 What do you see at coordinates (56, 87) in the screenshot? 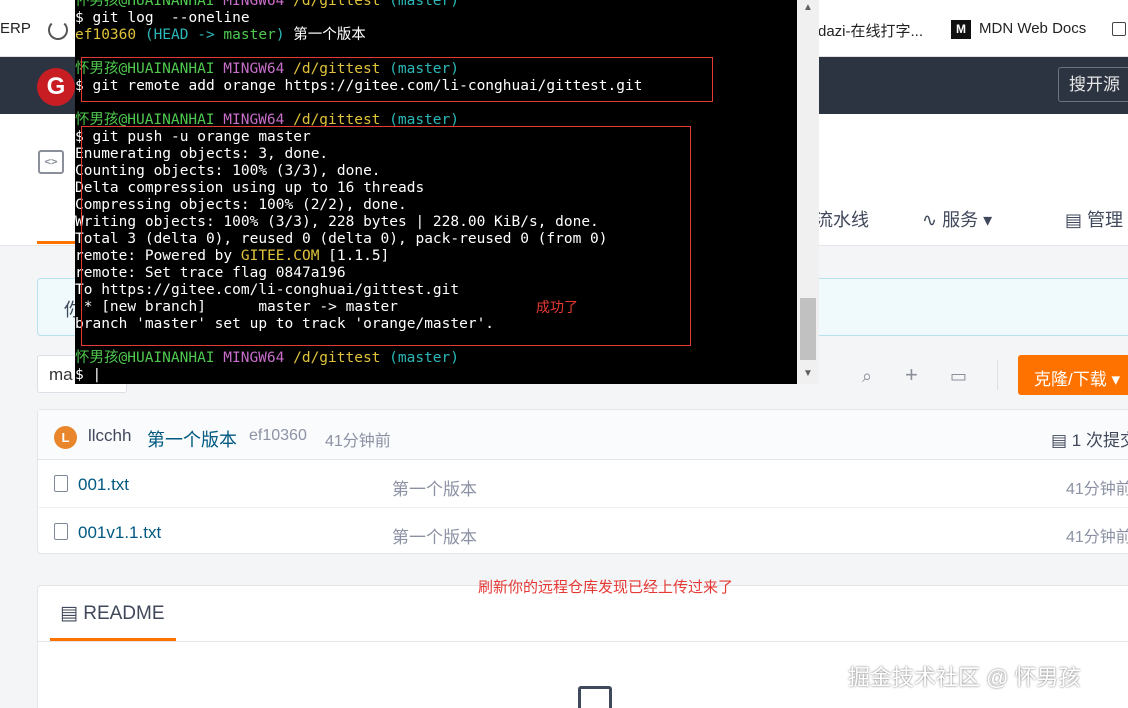
I see `gitee-logo-icon: G` at bounding box center [56, 87].